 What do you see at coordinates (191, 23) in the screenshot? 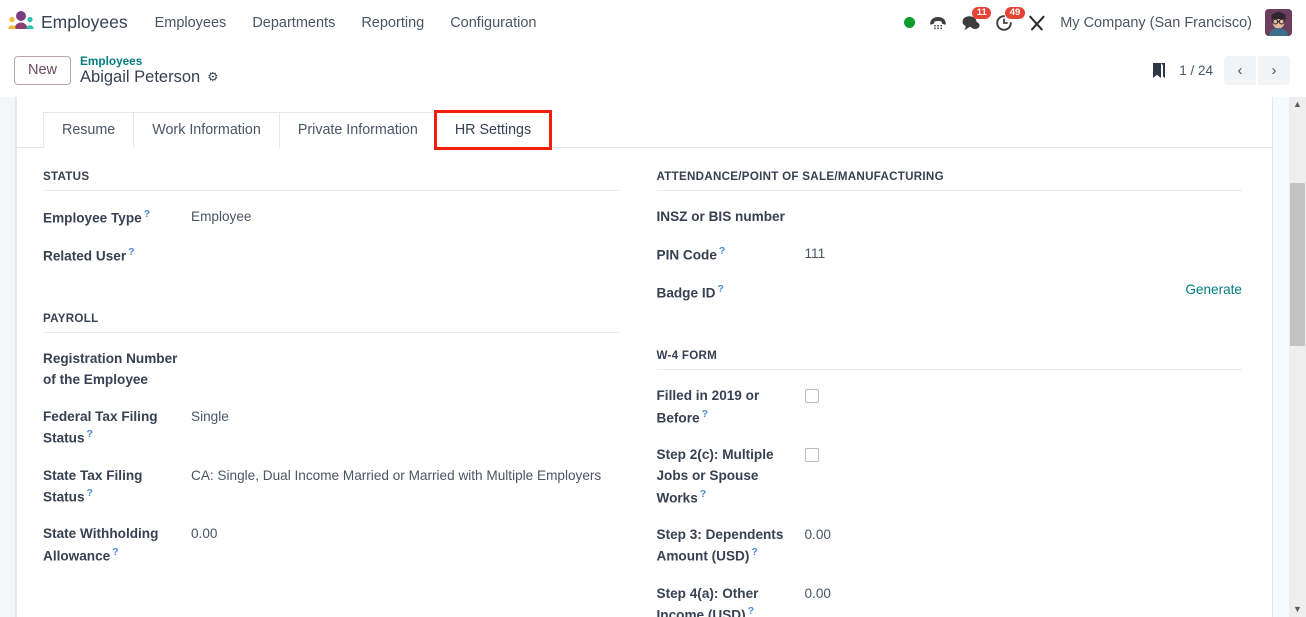
I see `menu-item-employees: Employees` at bounding box center [191, 23].